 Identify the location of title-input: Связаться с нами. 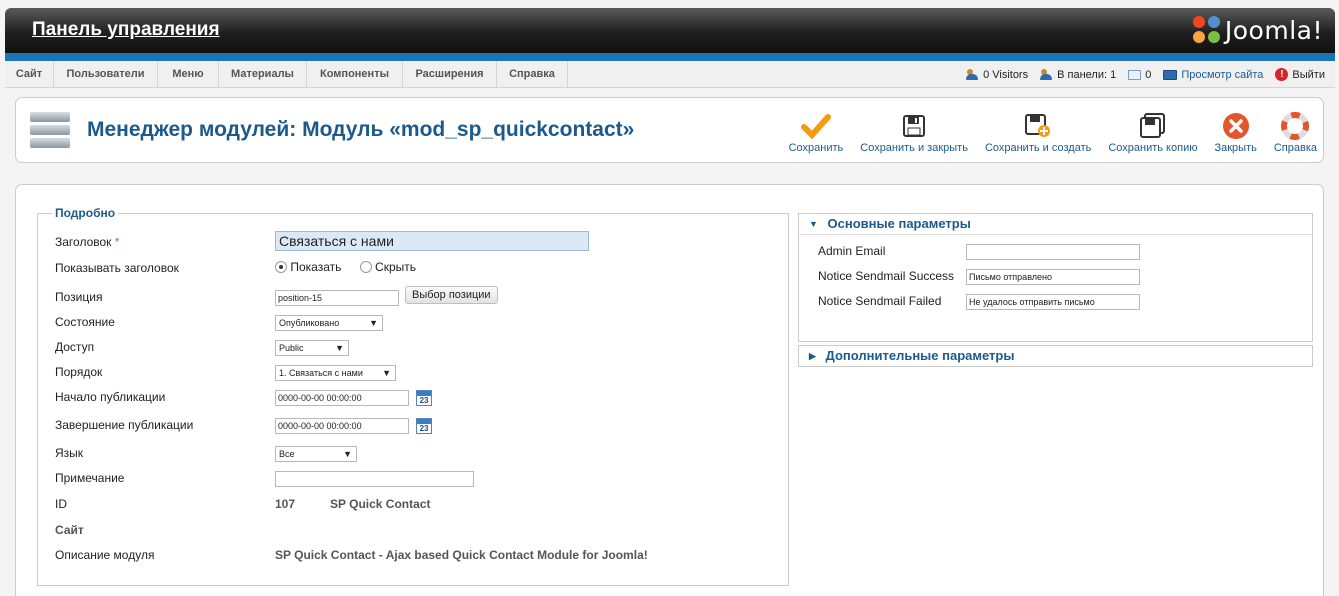
(432, 241).